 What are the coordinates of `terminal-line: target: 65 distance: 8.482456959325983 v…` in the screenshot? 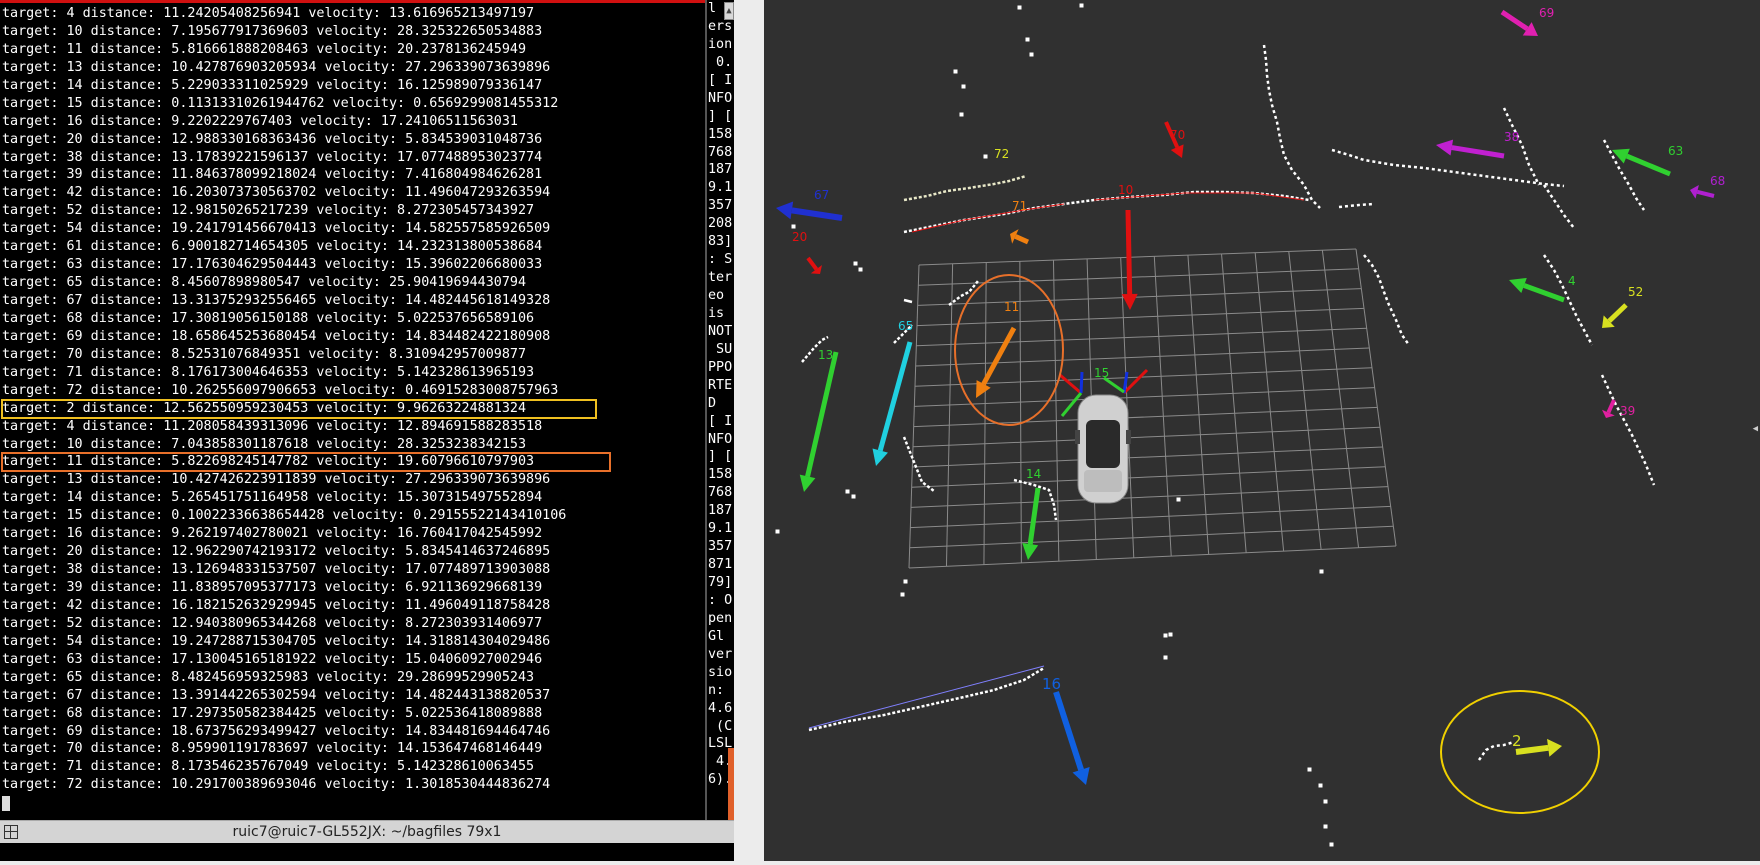 It's located at (268, 677).